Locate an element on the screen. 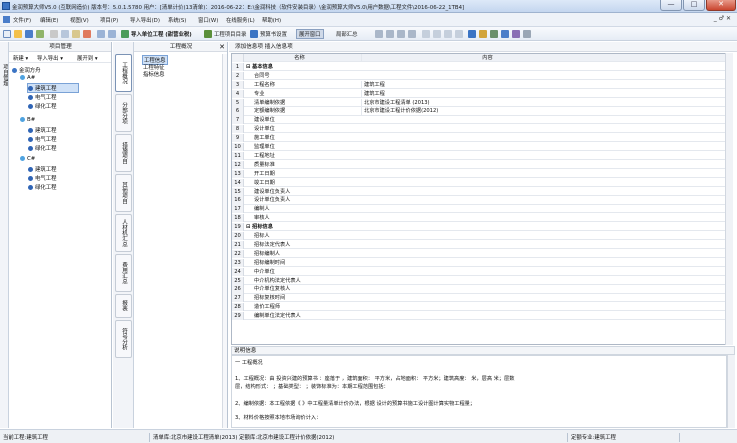 The height and width of the screenshot is (443, 737). menu-import-export: 导入导出(D) is located at coordinates (145, 20).